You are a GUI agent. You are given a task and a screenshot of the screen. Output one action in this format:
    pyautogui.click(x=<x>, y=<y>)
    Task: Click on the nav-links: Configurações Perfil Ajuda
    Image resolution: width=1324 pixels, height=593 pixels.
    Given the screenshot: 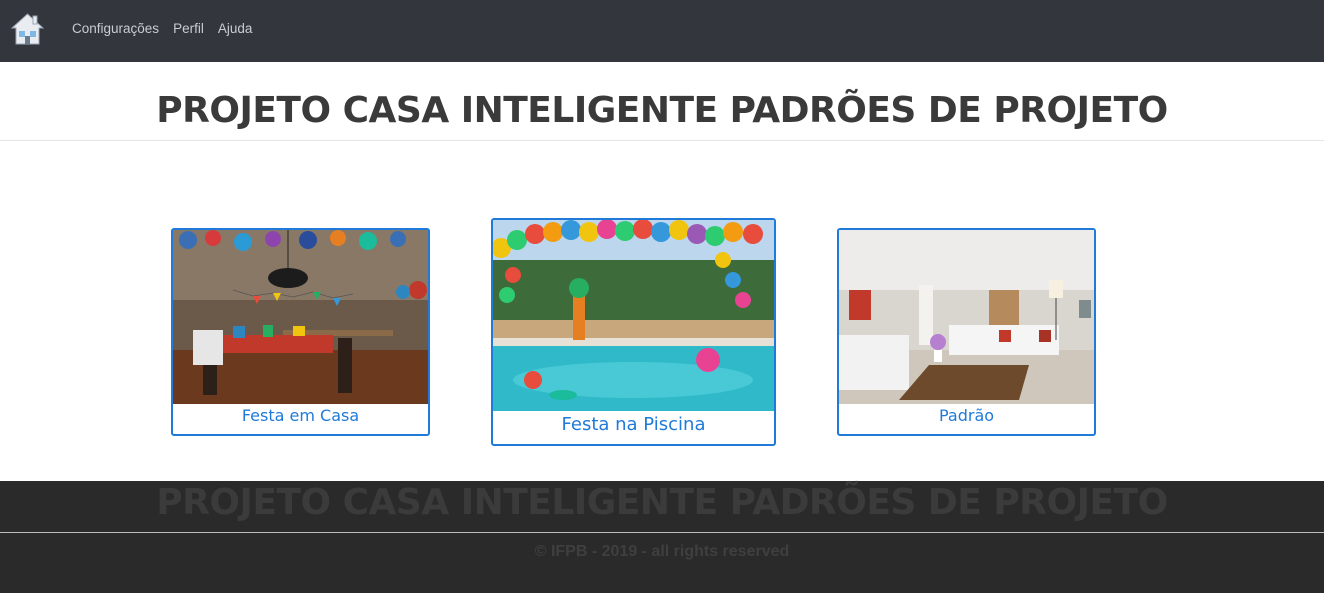 What is the action you would take?
    pyautogui.click(x=162, y=29)
    